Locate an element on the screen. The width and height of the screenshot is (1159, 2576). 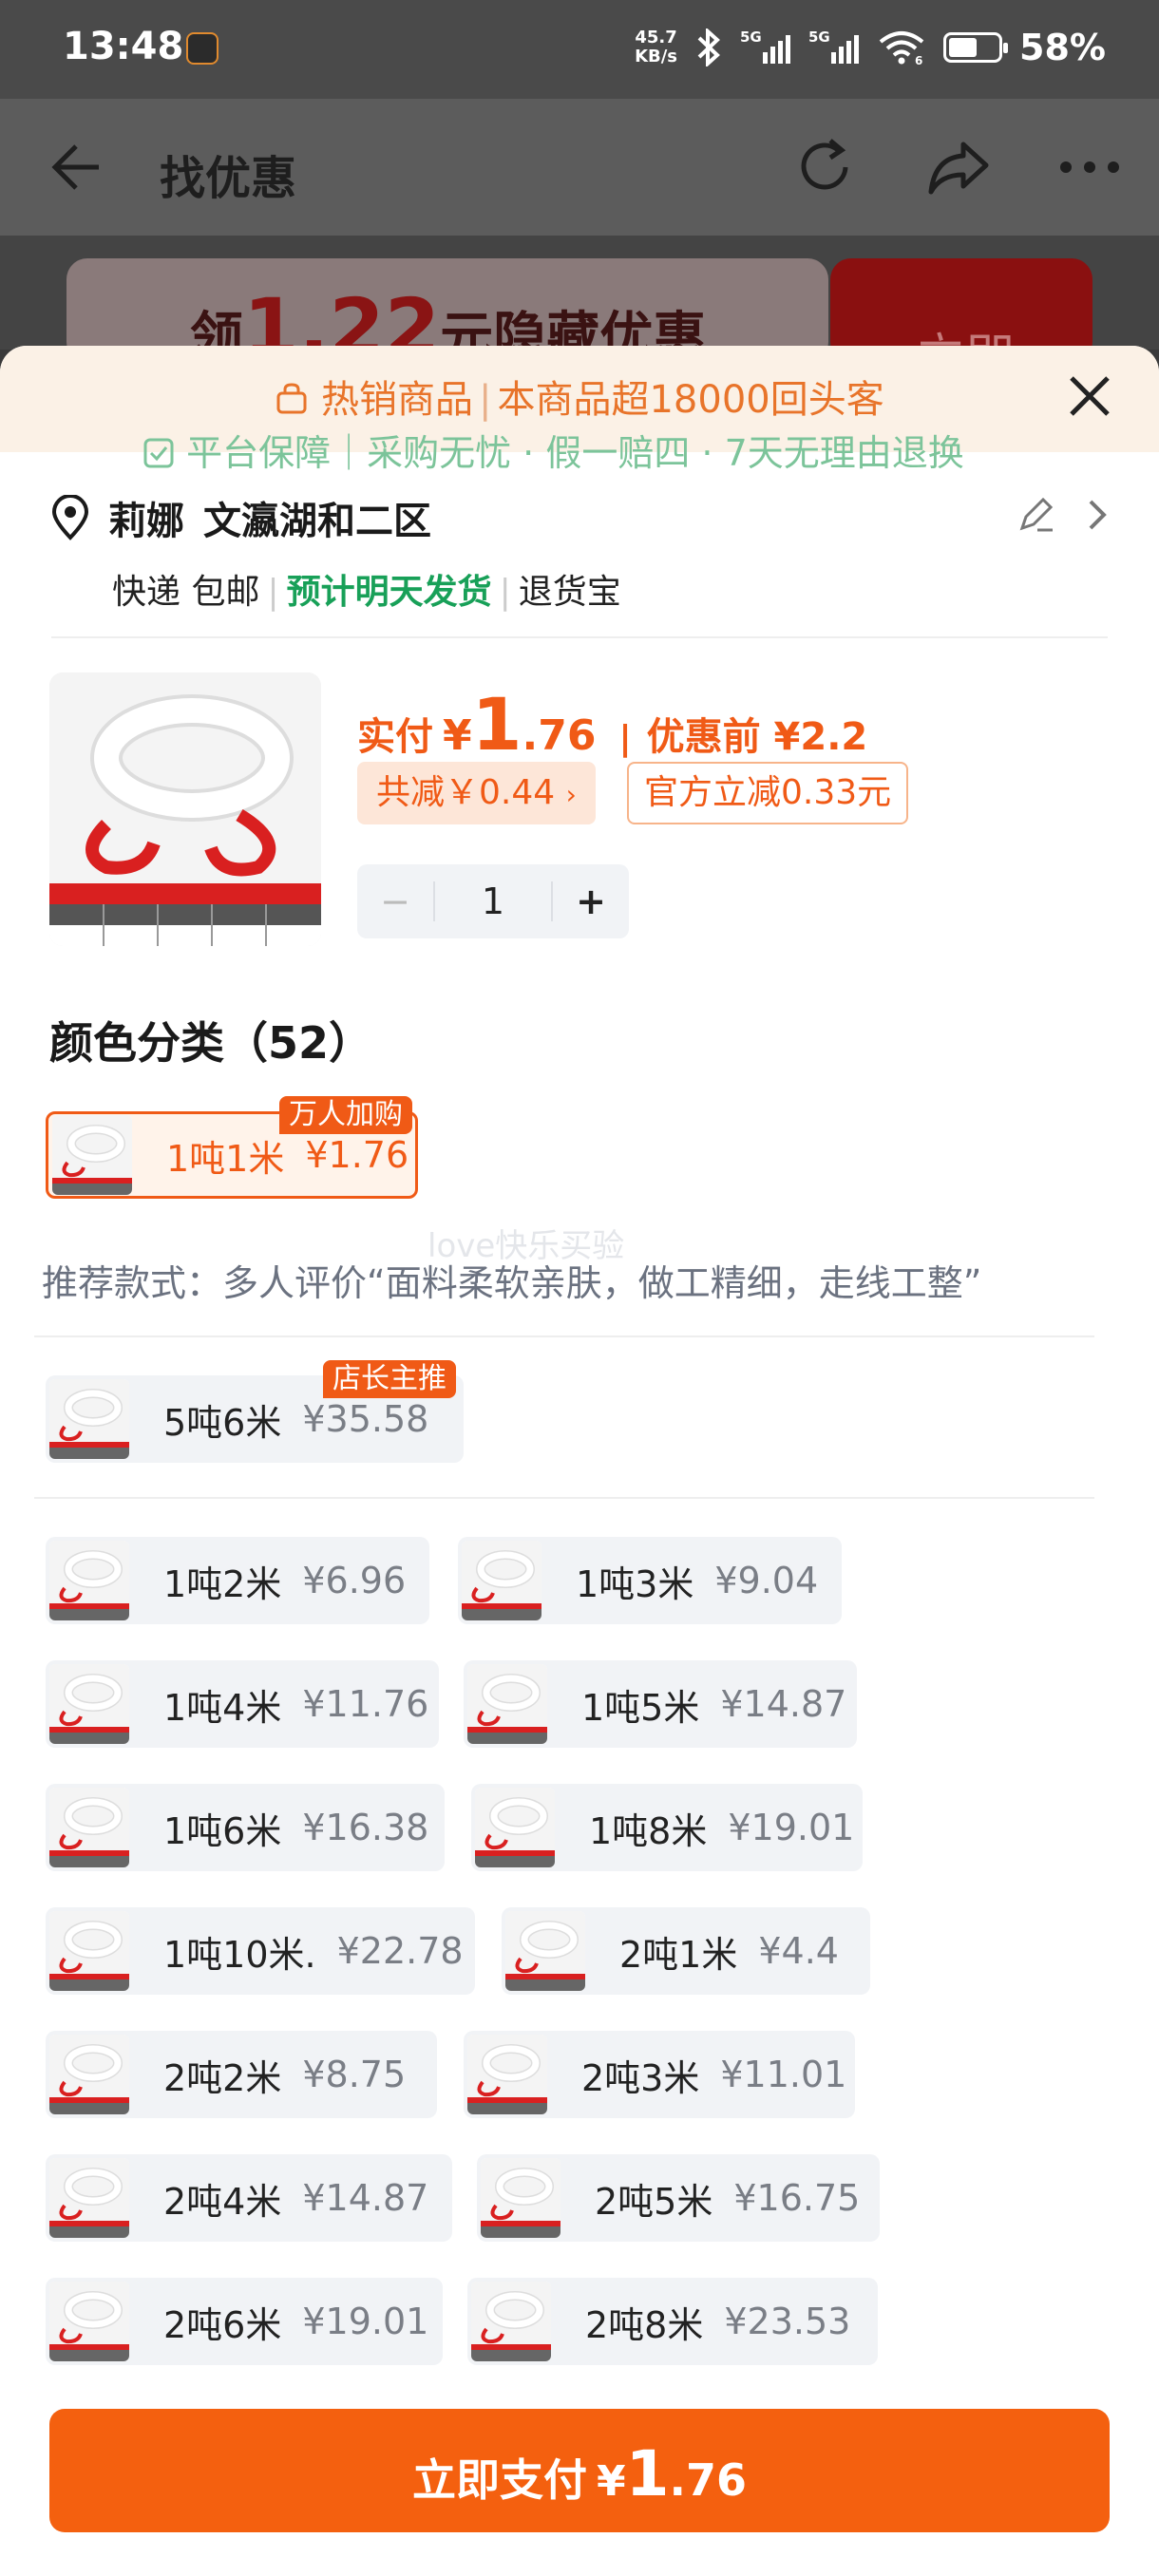
bluetooth-icon is located at coordinates (708, 47).